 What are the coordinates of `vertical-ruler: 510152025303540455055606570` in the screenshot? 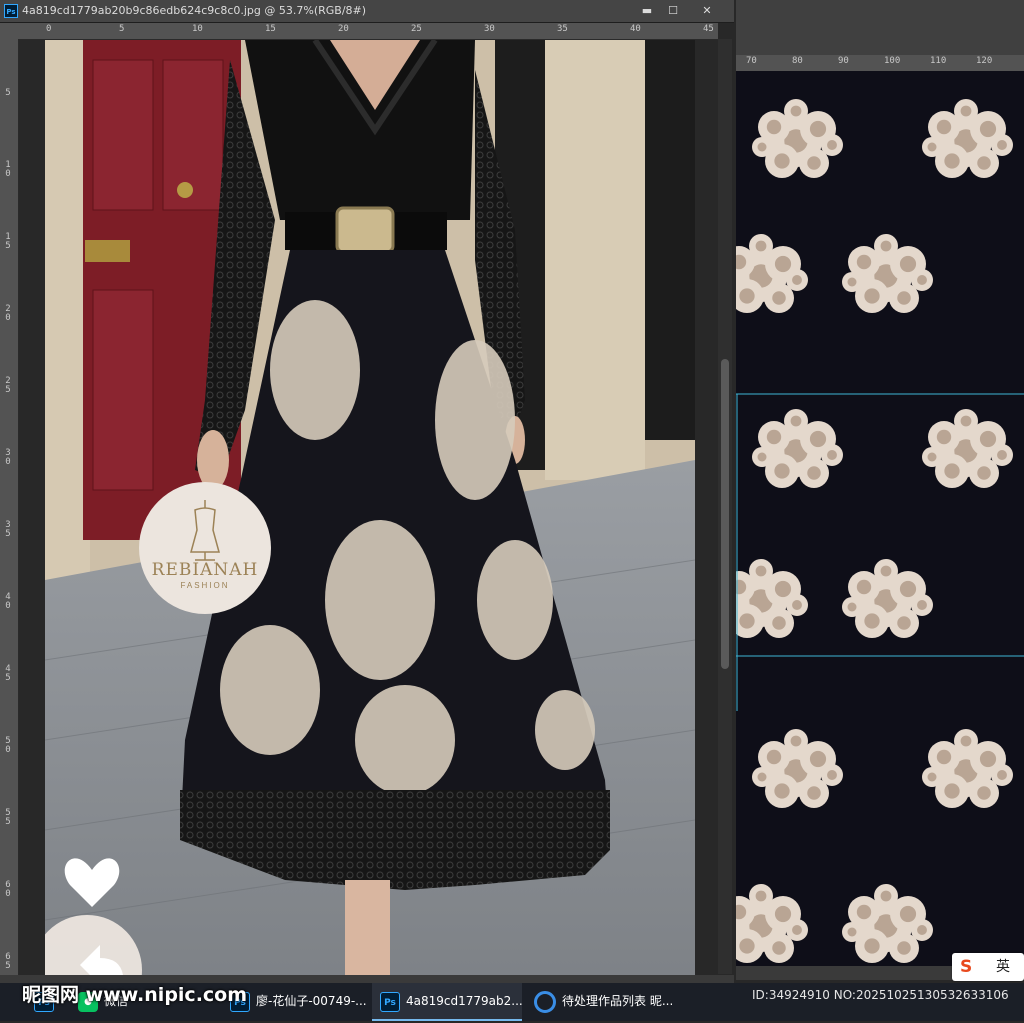 It's located at (9, 509).